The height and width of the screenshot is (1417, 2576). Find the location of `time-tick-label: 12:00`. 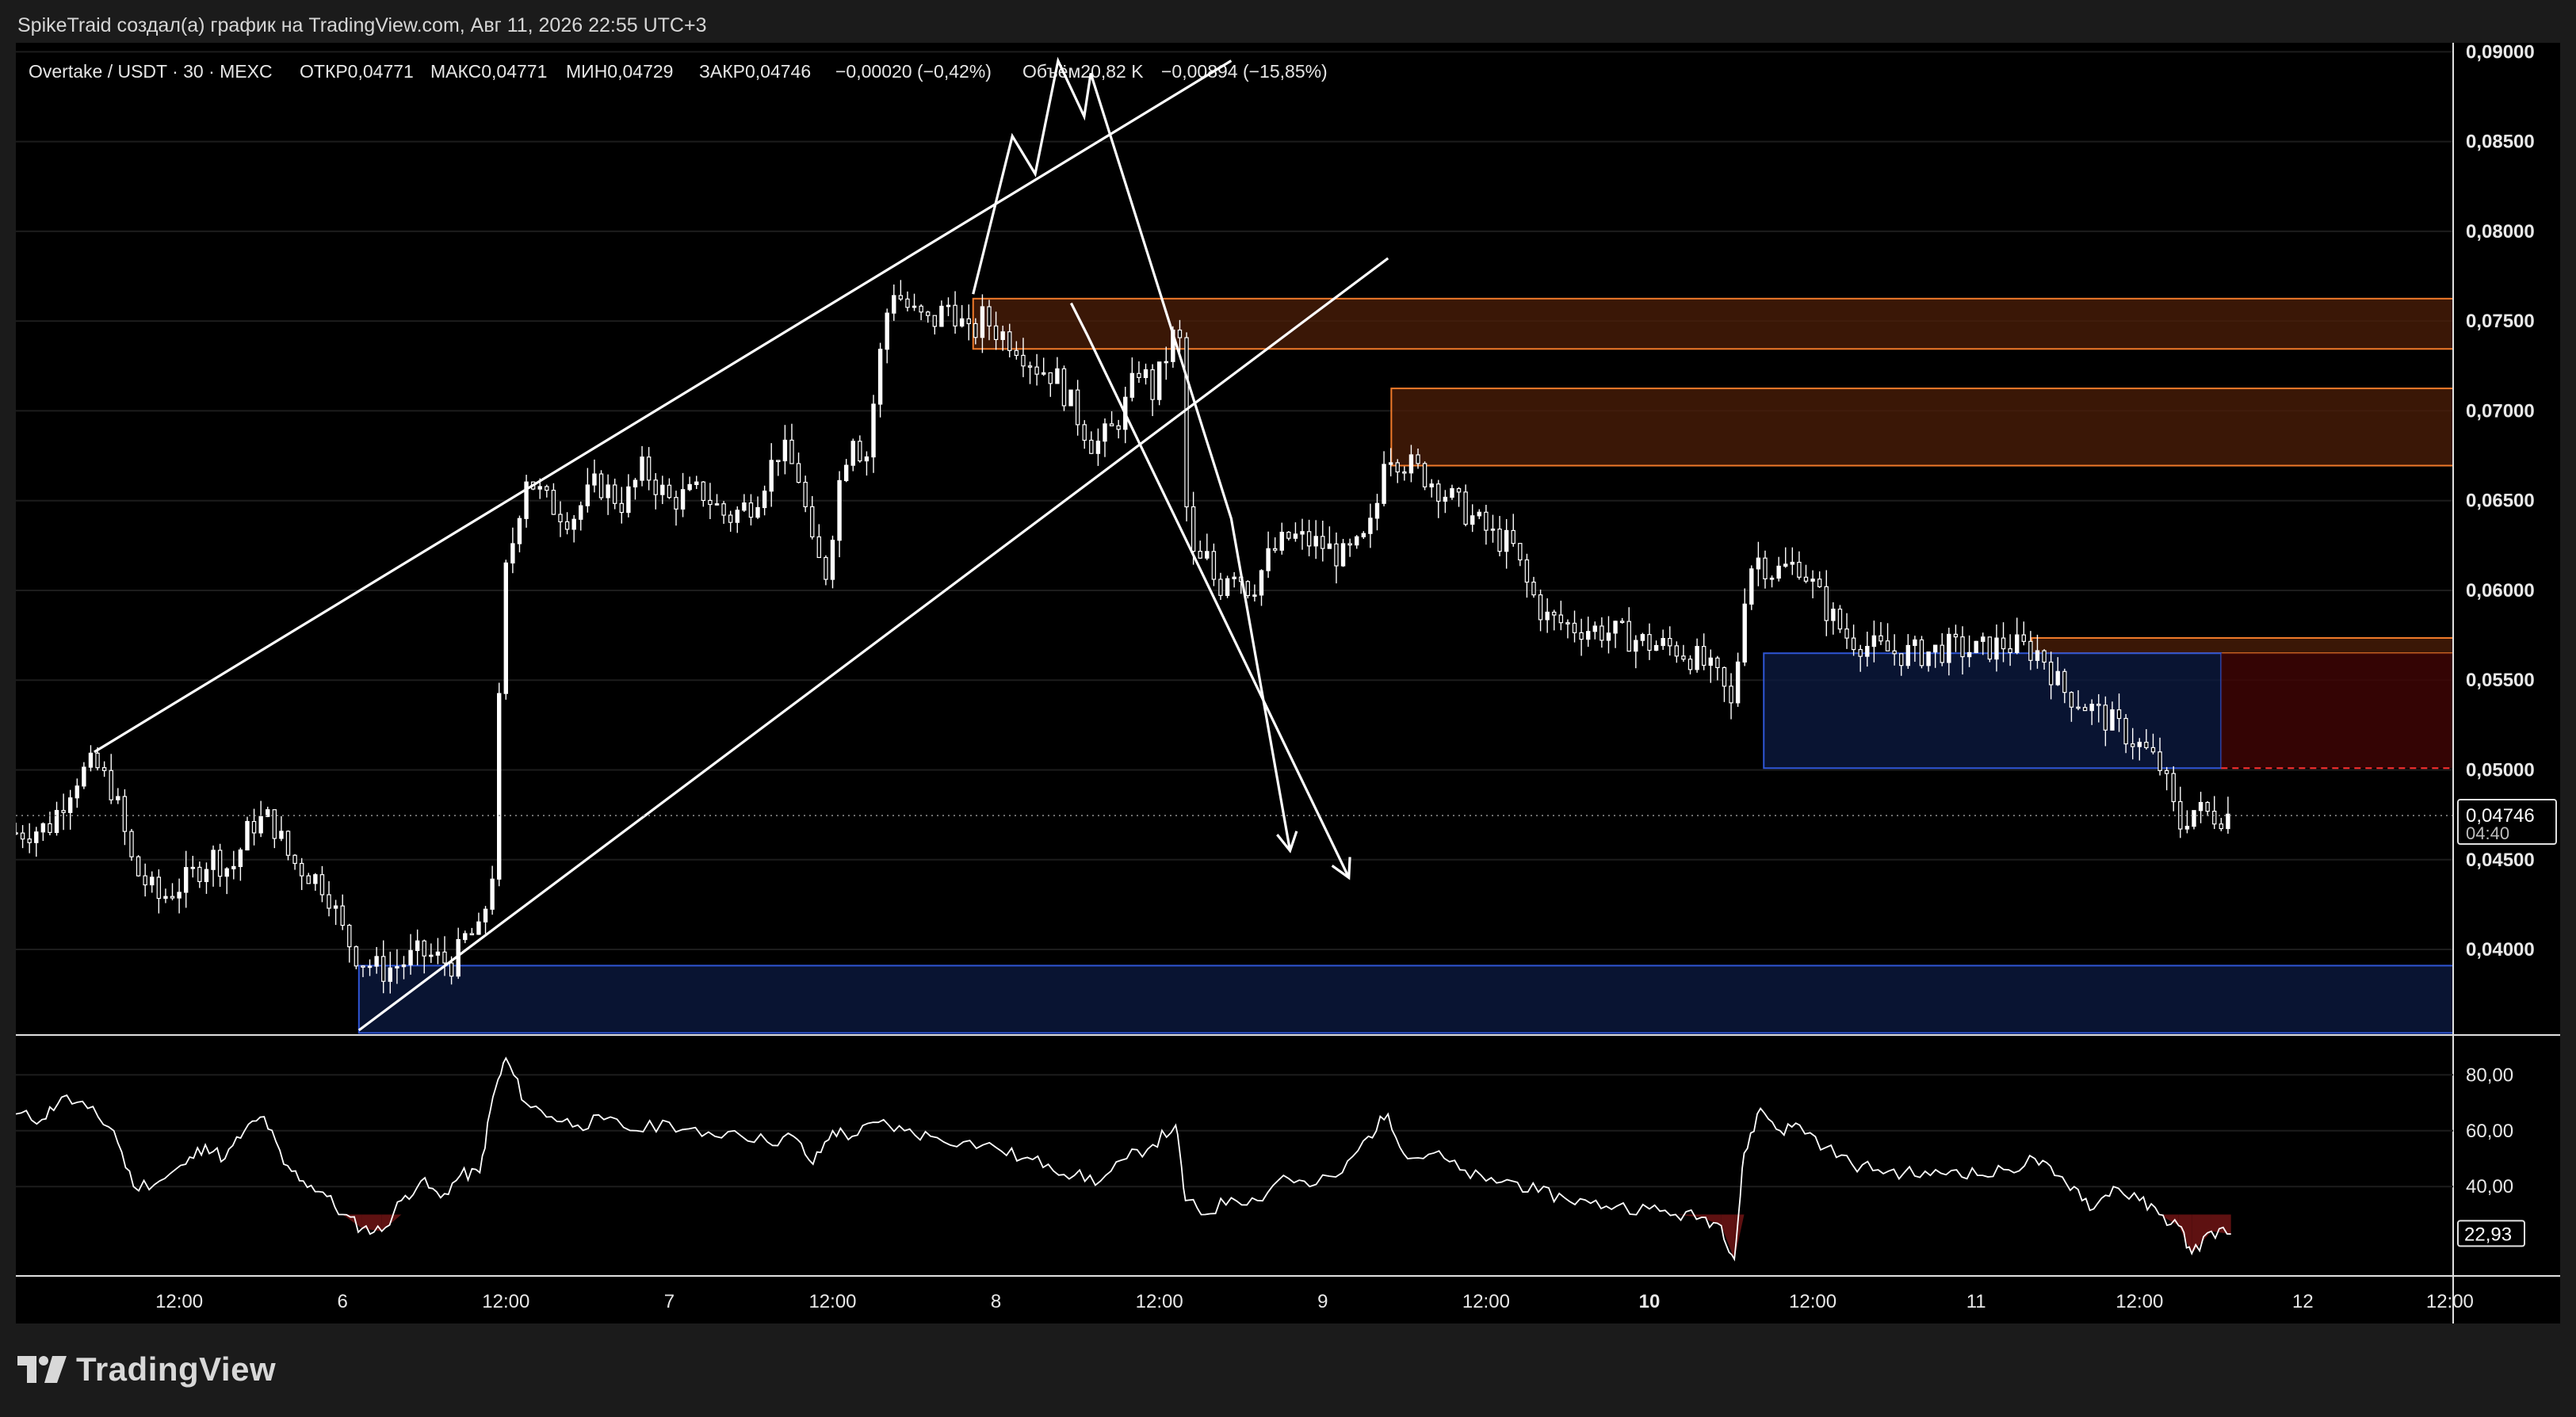

time-tick-label: 12:00 is located at coordinates (505, 1301).